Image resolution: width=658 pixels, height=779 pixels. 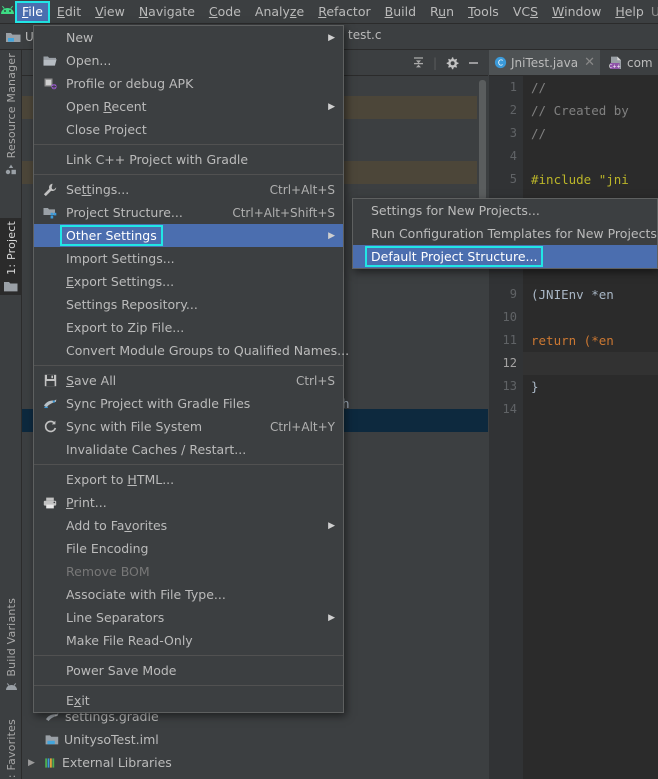 I want to click on menu-bar-item-file: File, so click(x=32, y=11).